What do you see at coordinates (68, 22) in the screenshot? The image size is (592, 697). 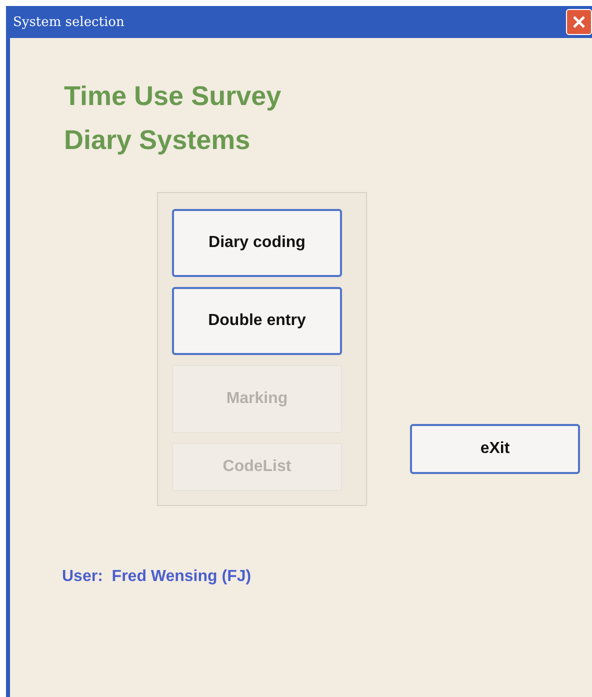 I see `window-title: System selection` at bounding box center [68, 22].